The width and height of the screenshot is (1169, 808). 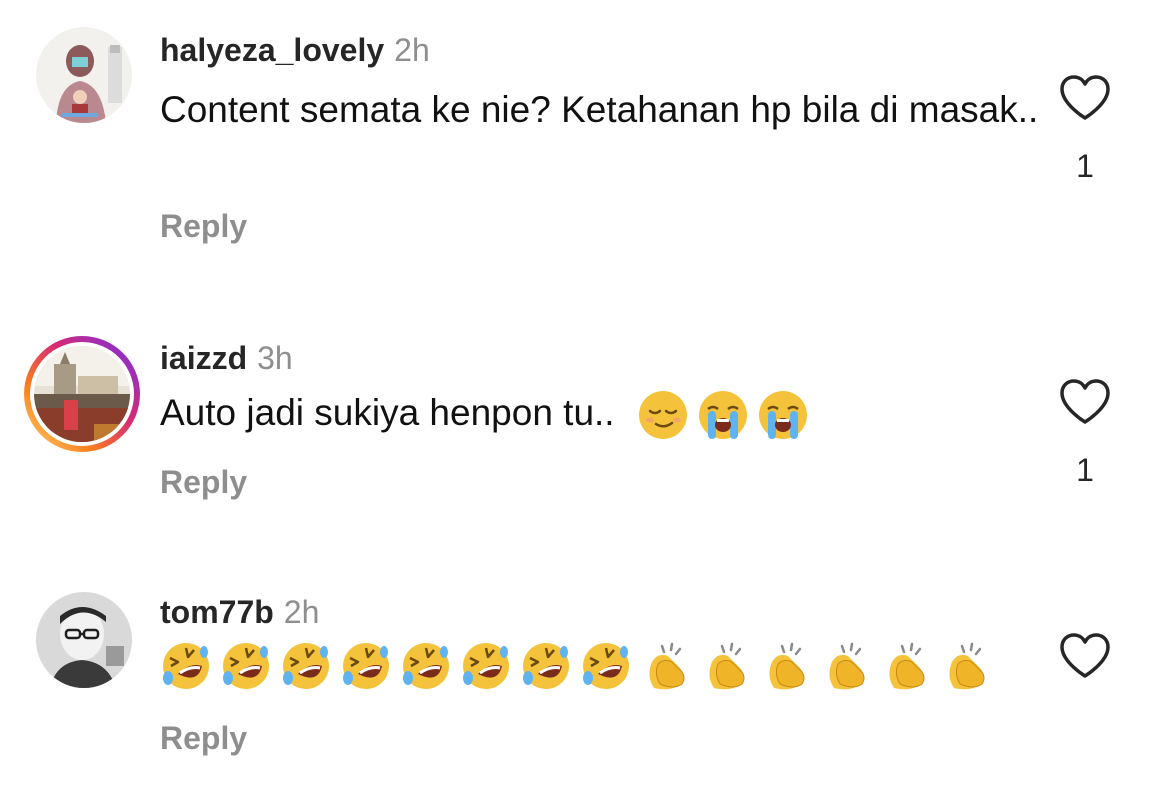 I want to click on username: tom77b, so click(x=217, y=612).